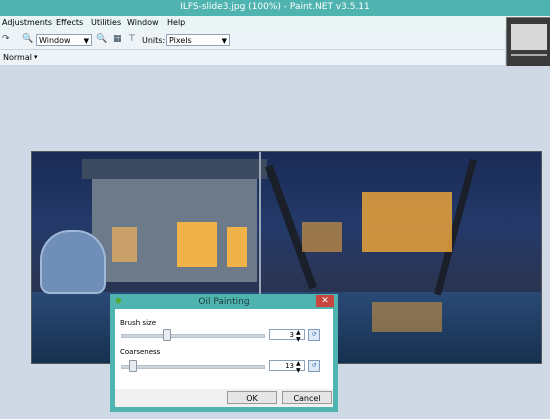 The image size is (550, 419). I want to click on close-icon: ✕, so click(325, 301).